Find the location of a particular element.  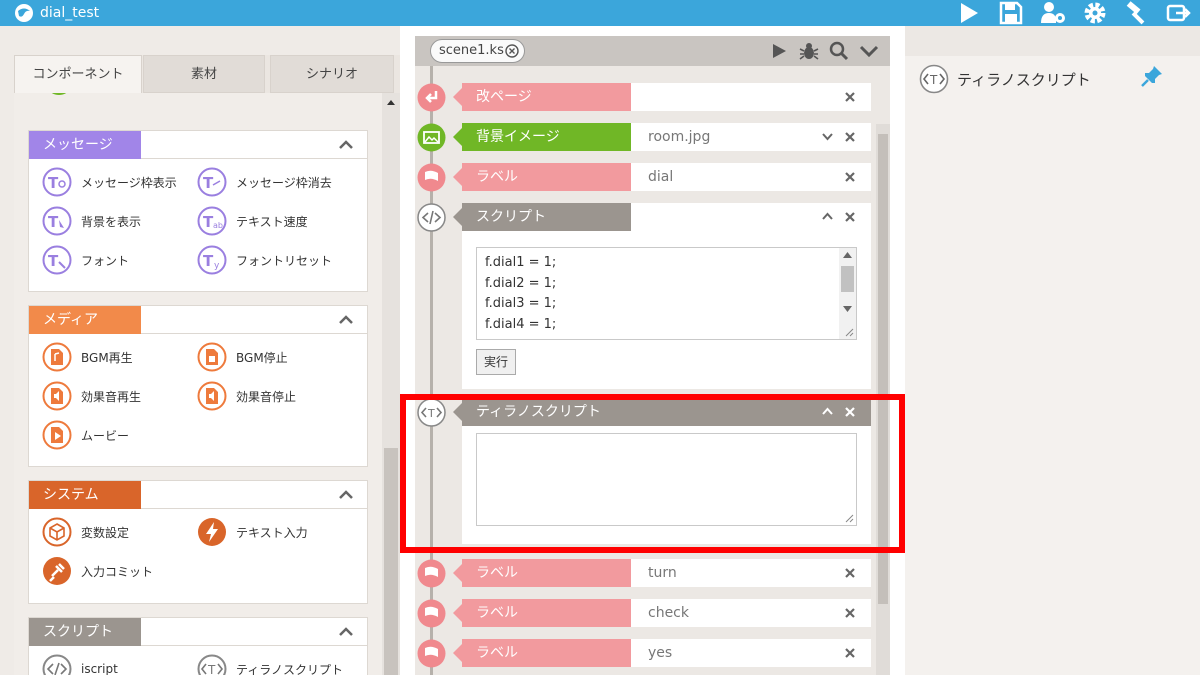

palette-tabs: コンポーネント 素材 シナリオ is located at coordinates (207, 74).